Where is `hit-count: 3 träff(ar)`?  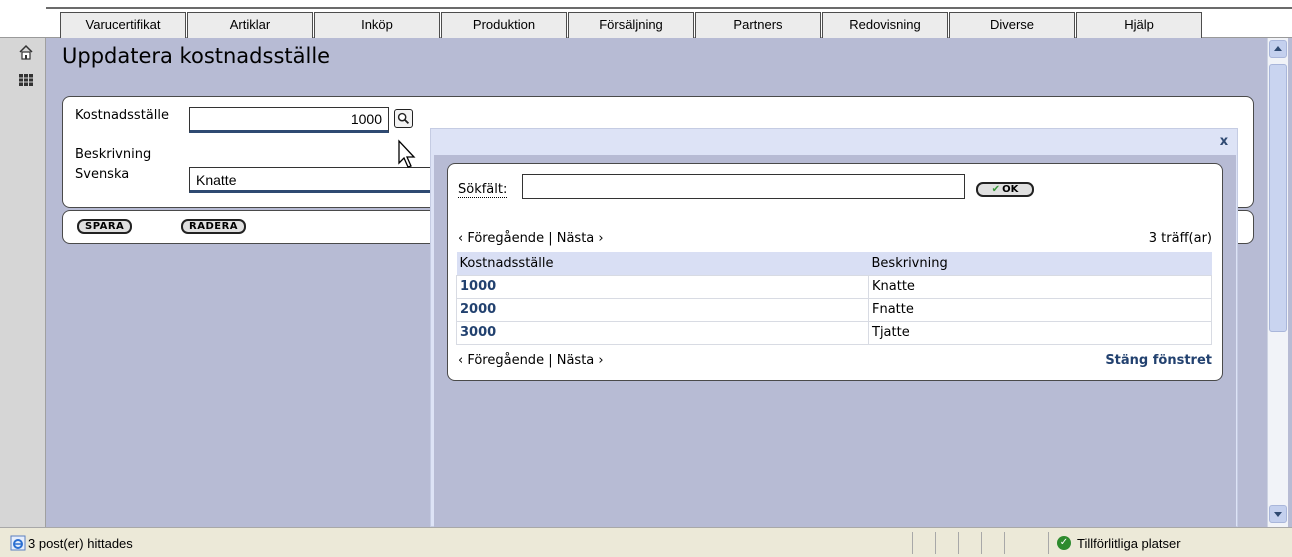
hit-count: 3 träff(ar) is located at coordinates (1180, 238).